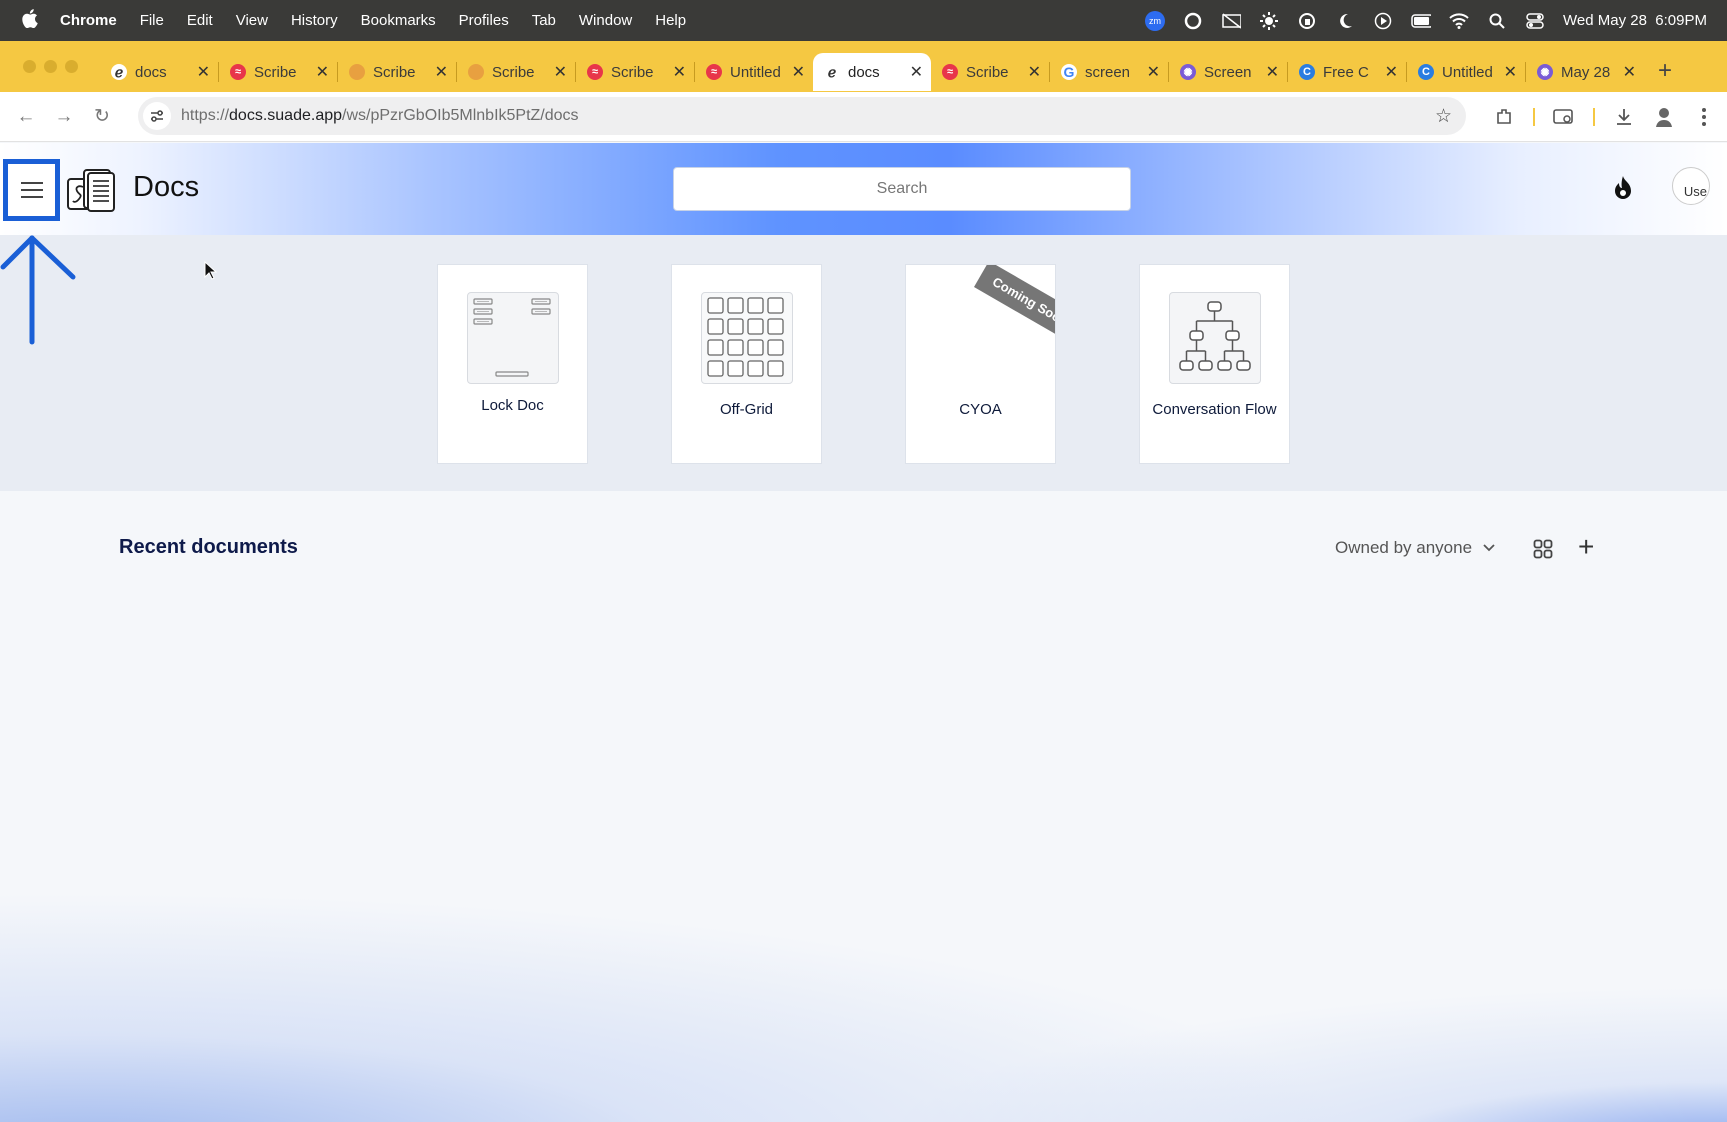  I want to click on minimize-window-button, so click(50, 66).